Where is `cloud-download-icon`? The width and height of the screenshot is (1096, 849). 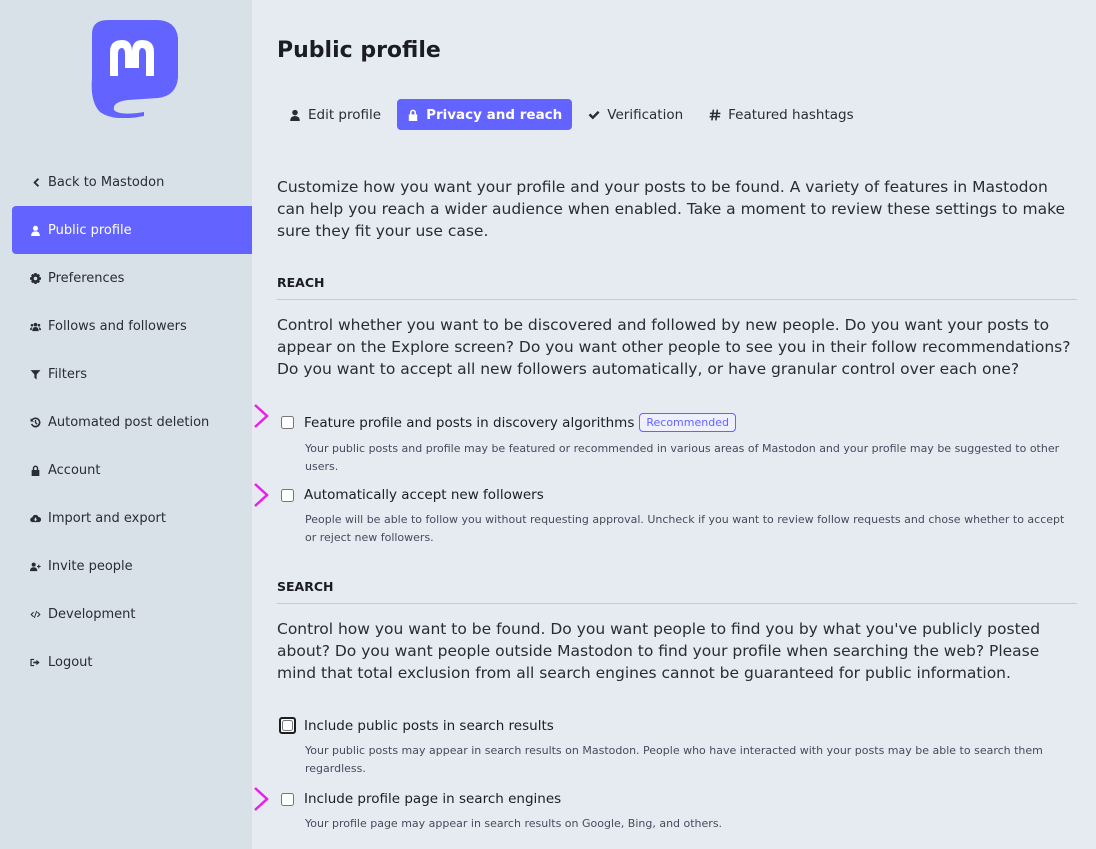 cloud-download-icon is located at coordinates (35, 518).